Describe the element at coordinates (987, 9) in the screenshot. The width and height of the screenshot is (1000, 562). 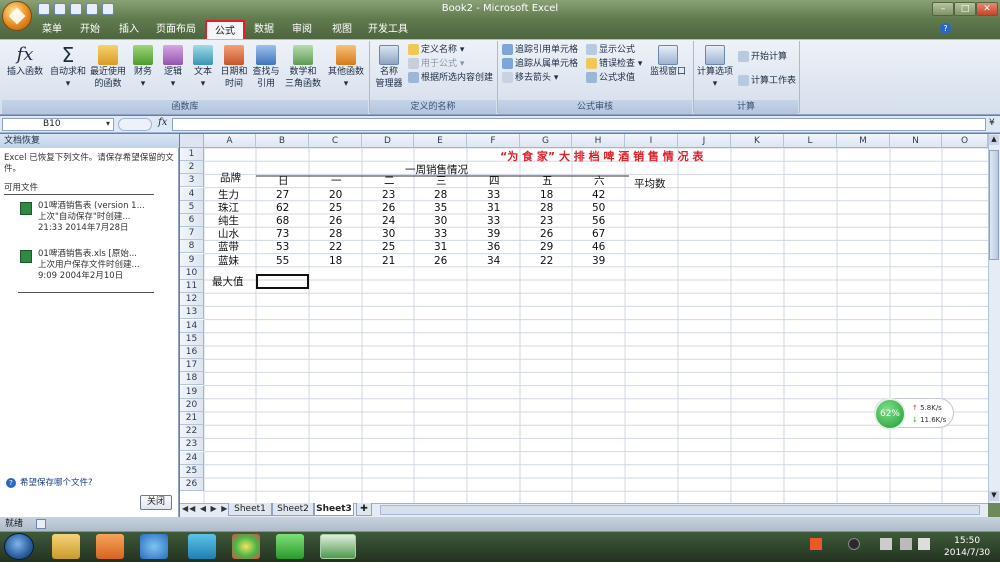
I see `close-button: ✕` at that location.